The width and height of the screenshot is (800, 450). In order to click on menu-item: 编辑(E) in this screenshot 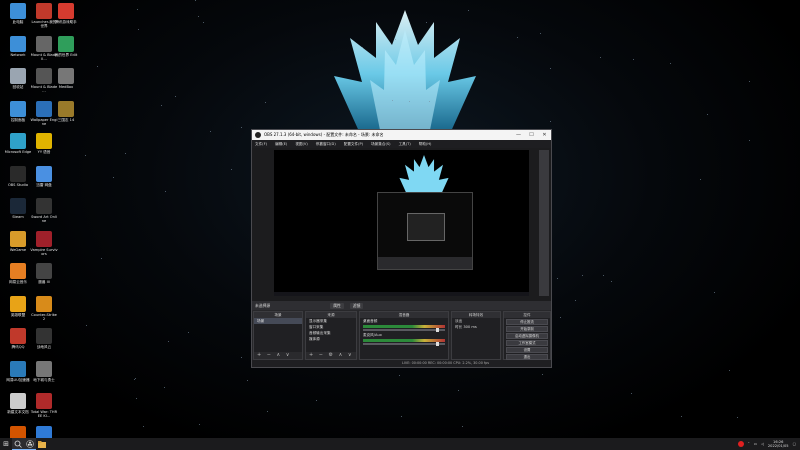, I will do `click(281, 144)`.